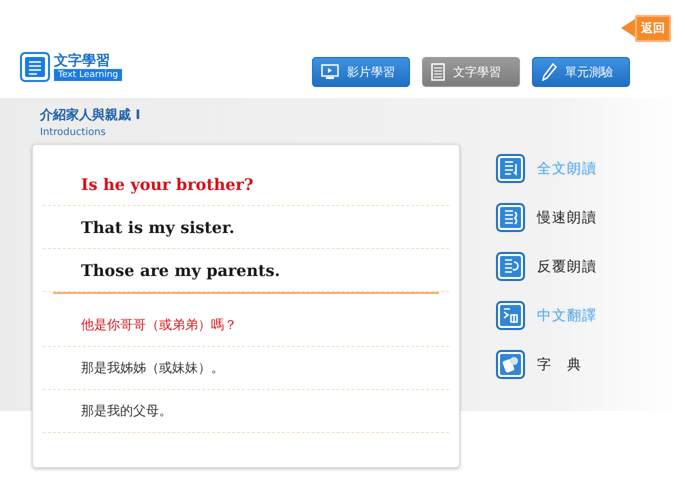 Image resolution: width=685 pixels, height=500 pixels. What do you see at coordinates (549, 72) in the screenshot?
I see `pencil-icon` at bounding box center [549, 72].